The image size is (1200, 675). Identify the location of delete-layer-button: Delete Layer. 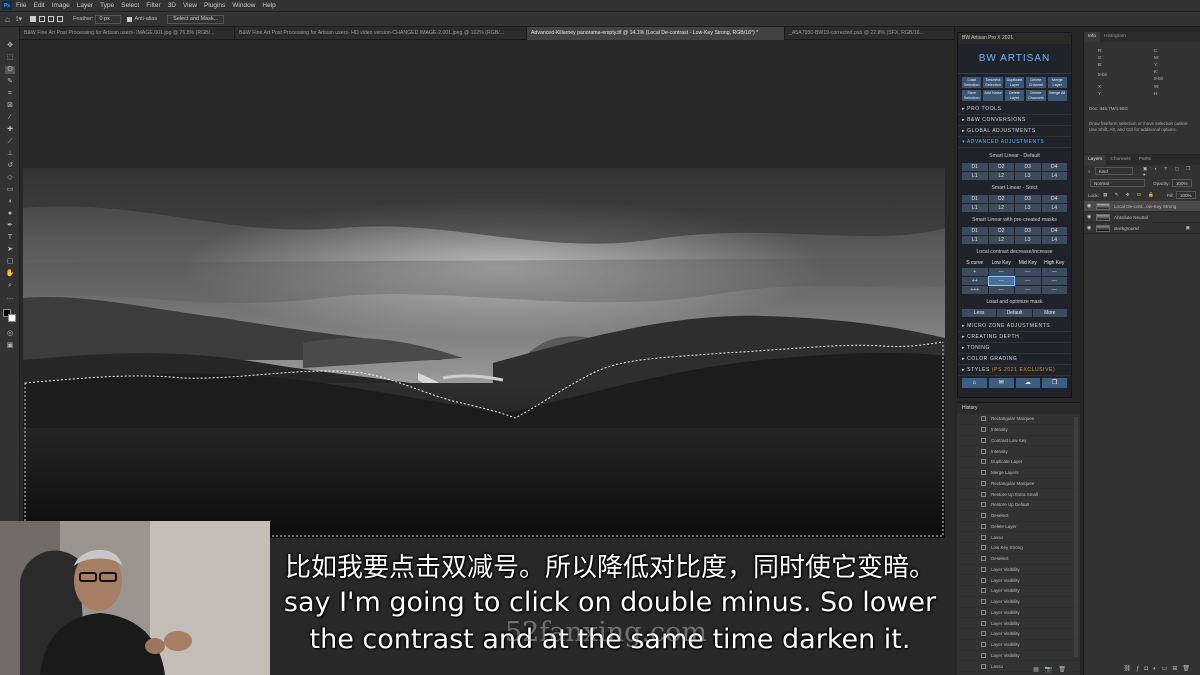
(1014, 95).